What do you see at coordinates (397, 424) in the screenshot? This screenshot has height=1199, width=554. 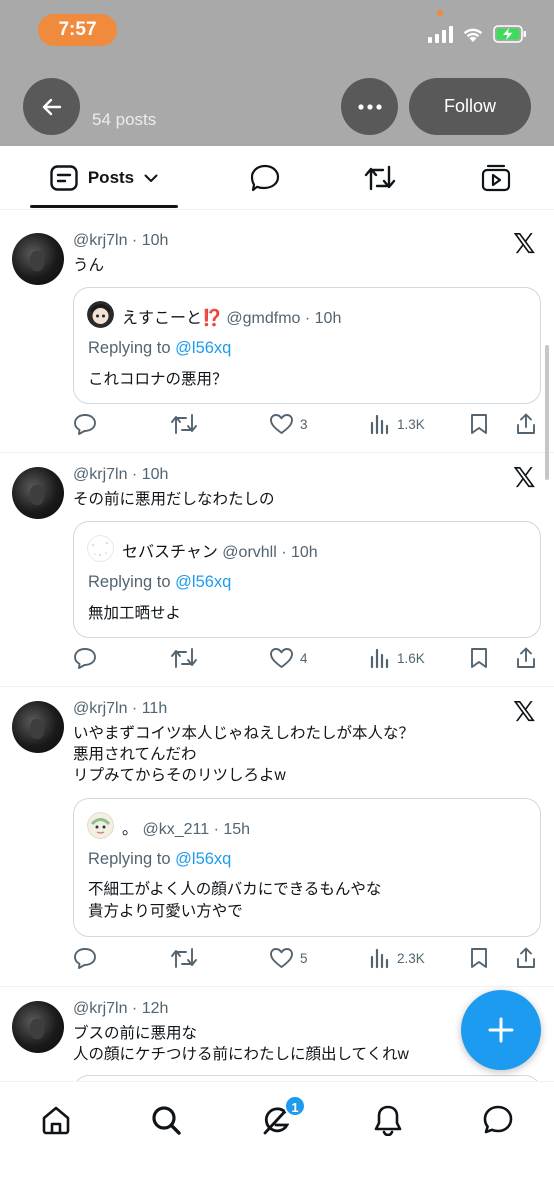 I see `views-button: 1.3K` at bounding box center [397, 424].